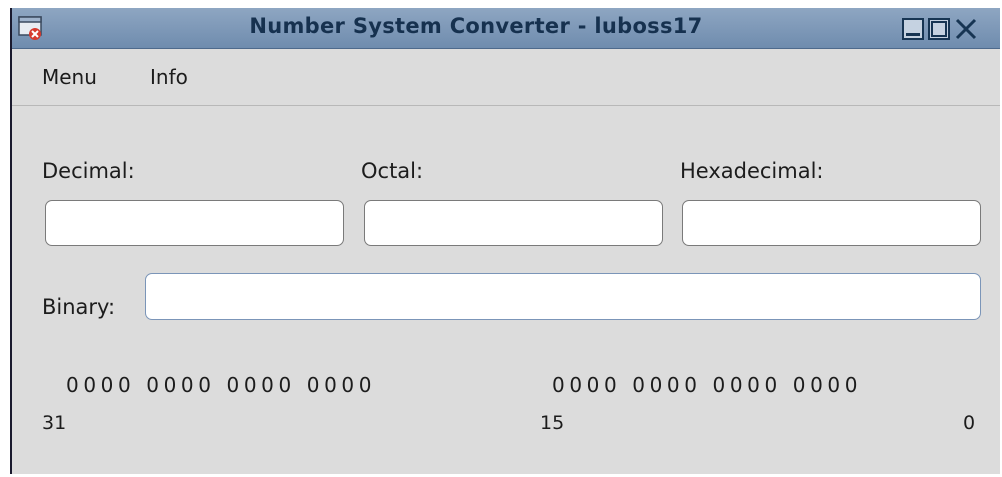 The height and width of the screenshot is (477, 1002). Describe the element at coordinates (563, 296) in the screenshot. I see `binary-input` at that location.